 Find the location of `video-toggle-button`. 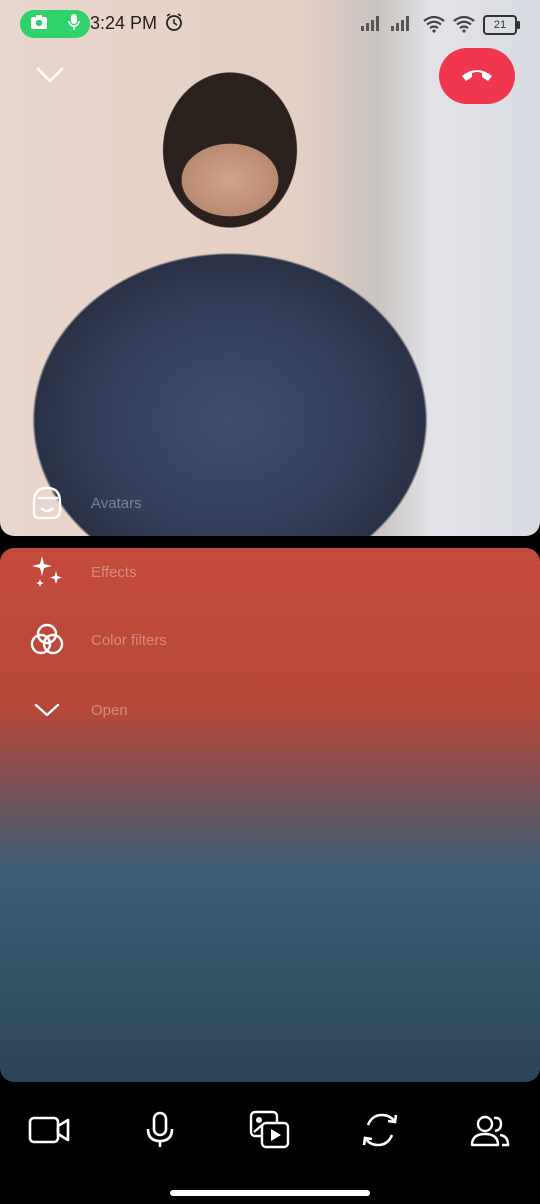

video-toggle-button is located at coordinates (49, 1132).